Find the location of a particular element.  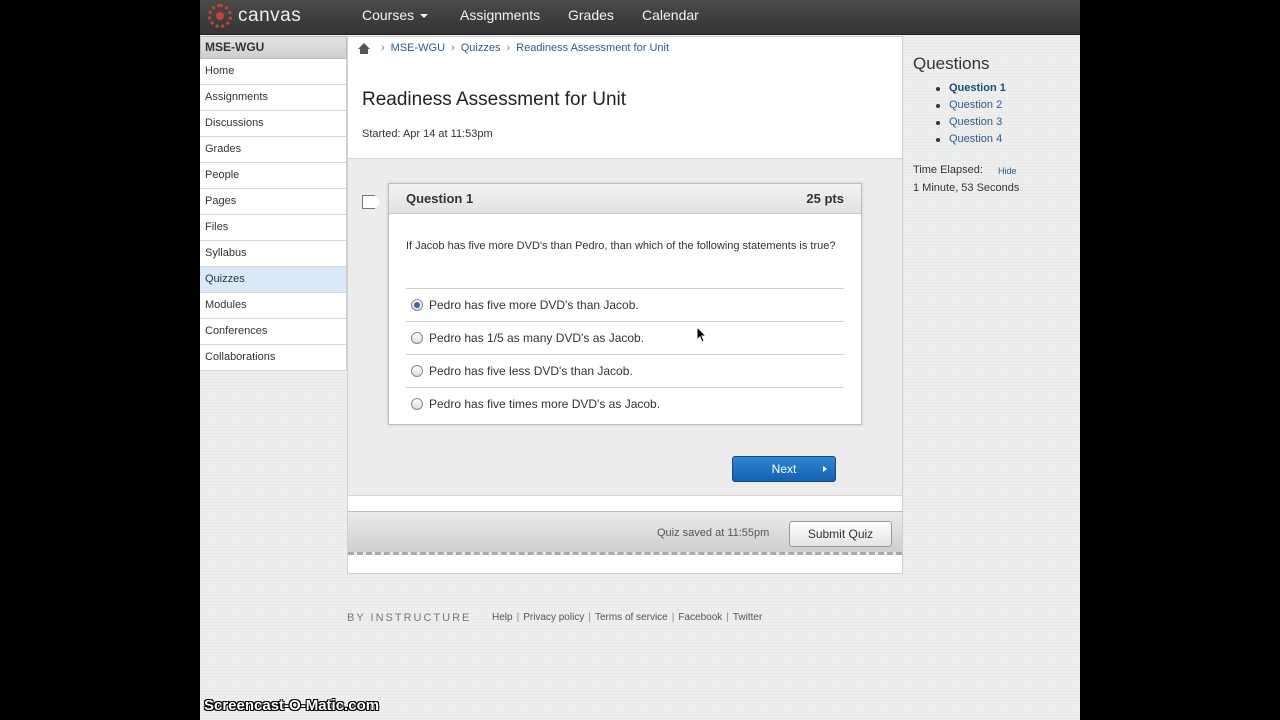

nav-calendar: Calendar is located at coordinates (670, 15).